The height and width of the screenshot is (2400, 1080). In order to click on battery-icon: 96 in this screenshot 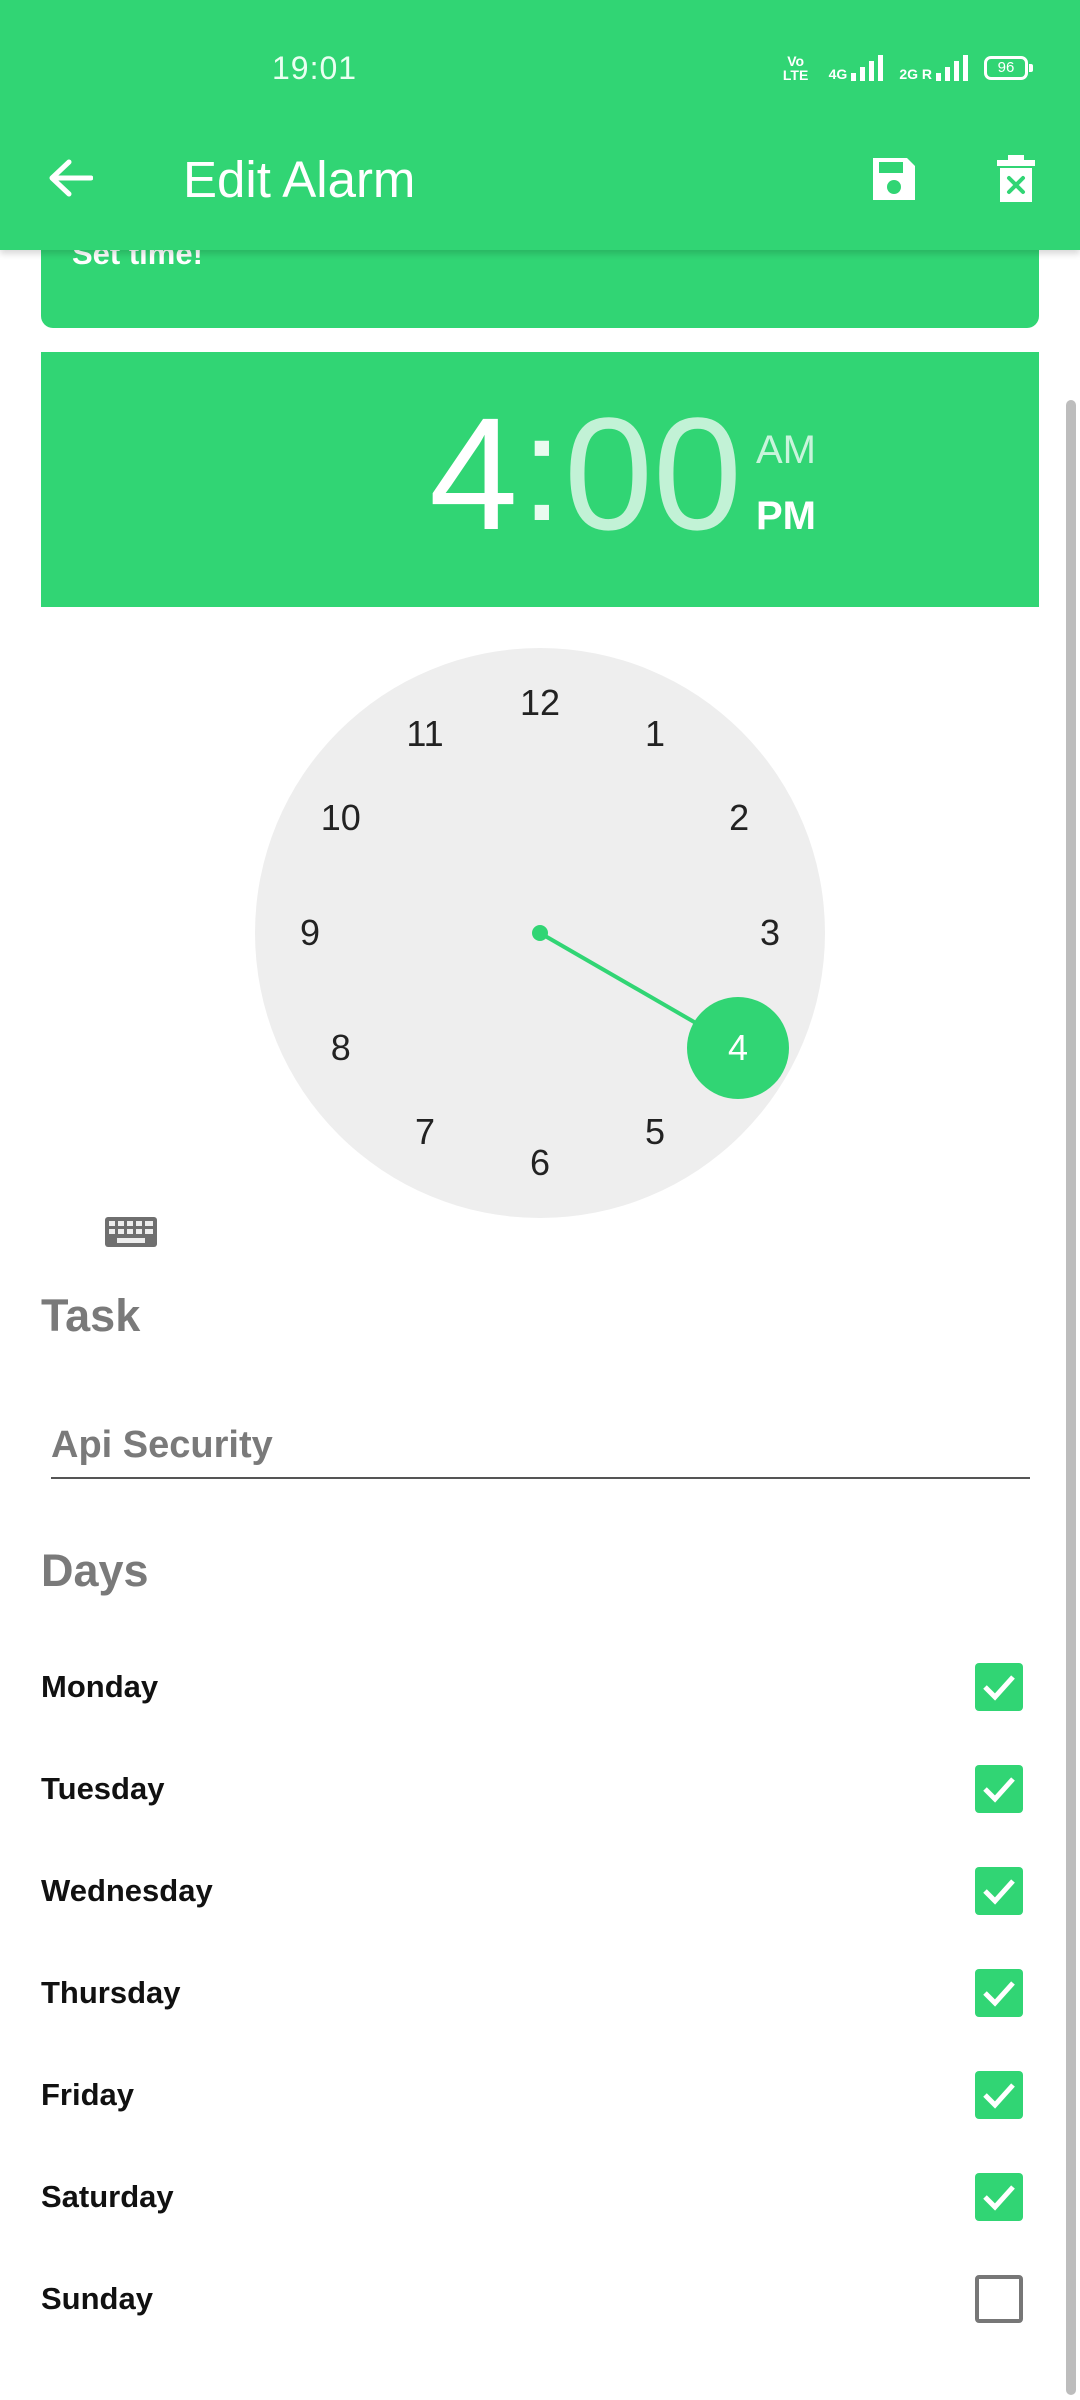, I will do `click(1008, 68)`.